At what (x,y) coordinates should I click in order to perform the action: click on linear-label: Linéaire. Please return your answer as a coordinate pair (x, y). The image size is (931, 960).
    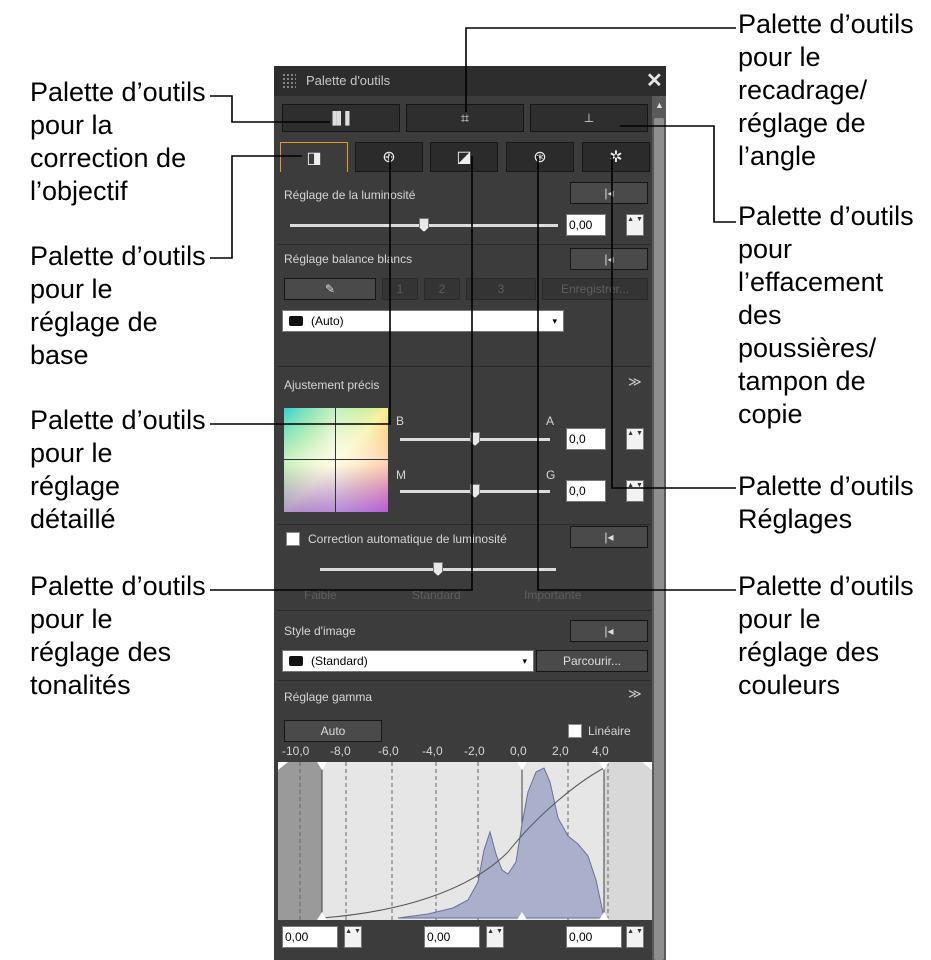
    Looking at the image, I should click on (609, 731).